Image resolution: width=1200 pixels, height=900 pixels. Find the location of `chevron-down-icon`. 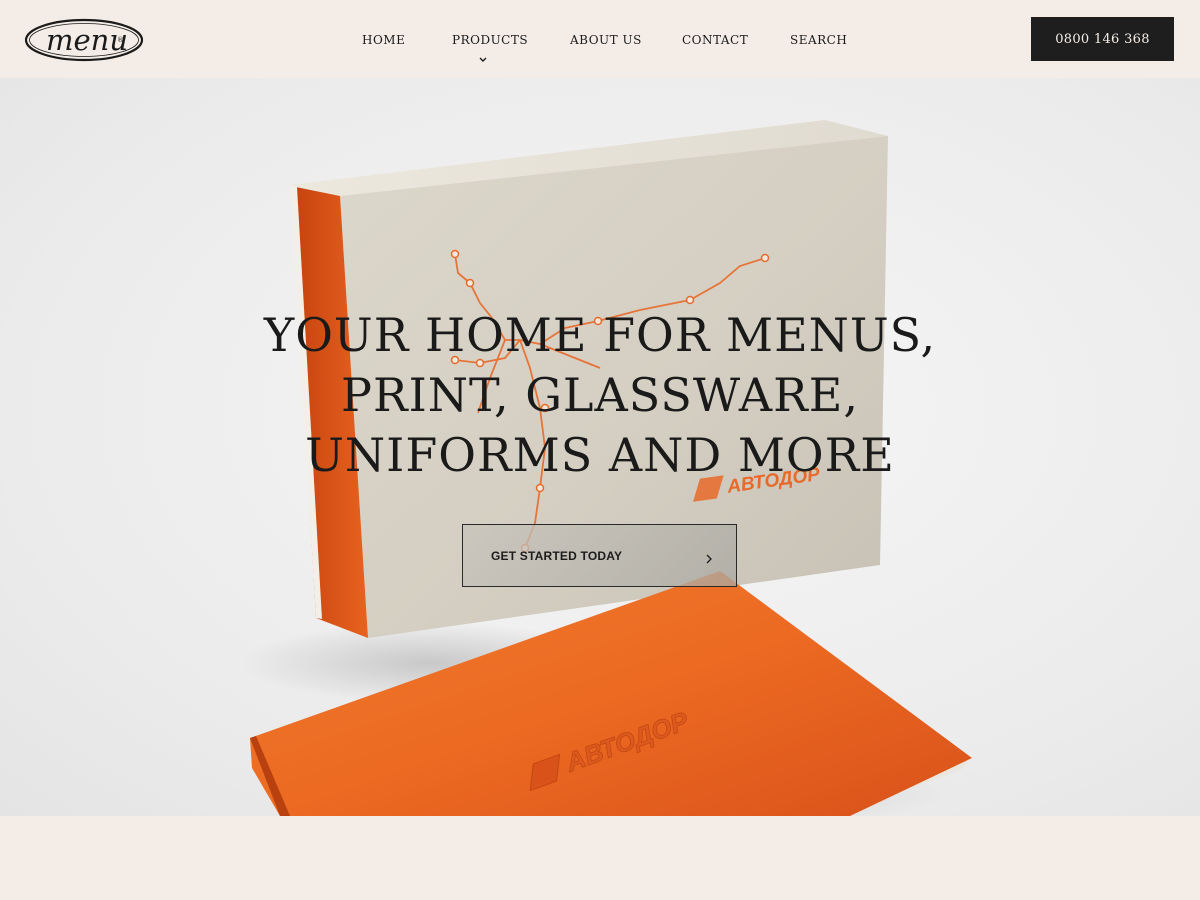

chevron-down-icon is located at coordinates (483, 55).